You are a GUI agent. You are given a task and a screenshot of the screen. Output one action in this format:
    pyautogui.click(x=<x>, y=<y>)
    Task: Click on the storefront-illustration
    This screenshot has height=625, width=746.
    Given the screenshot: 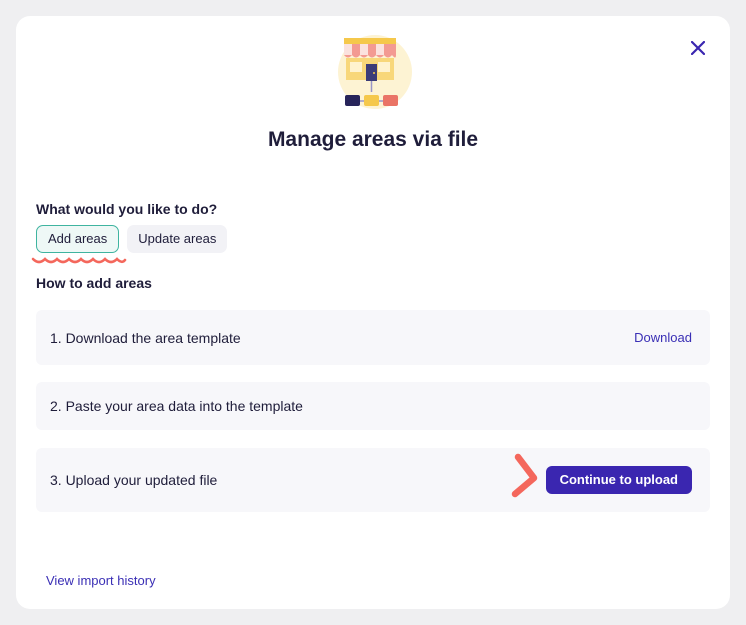 What is the action you would take?
    pyautogui.click(x=375, y=72)
    